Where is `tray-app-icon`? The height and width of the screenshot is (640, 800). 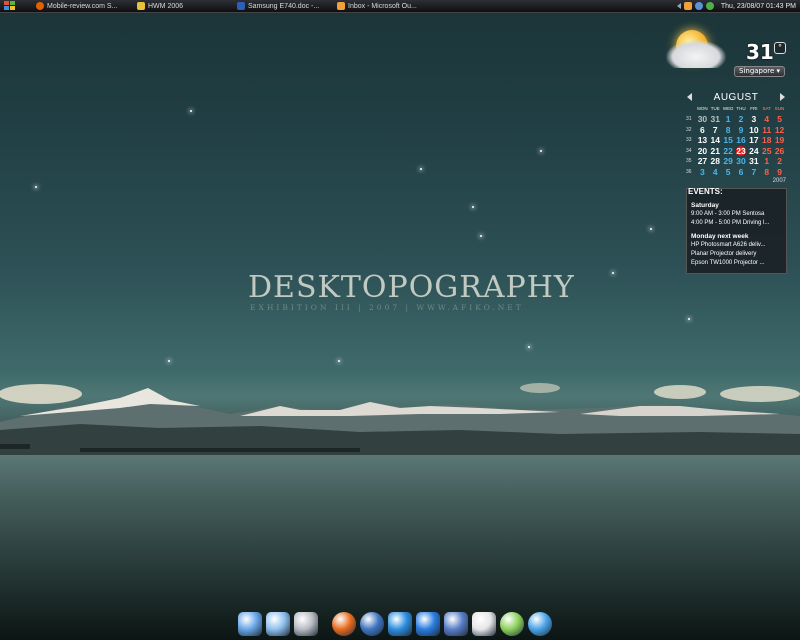
tray-app-icon is located at coordinates (687, 6).